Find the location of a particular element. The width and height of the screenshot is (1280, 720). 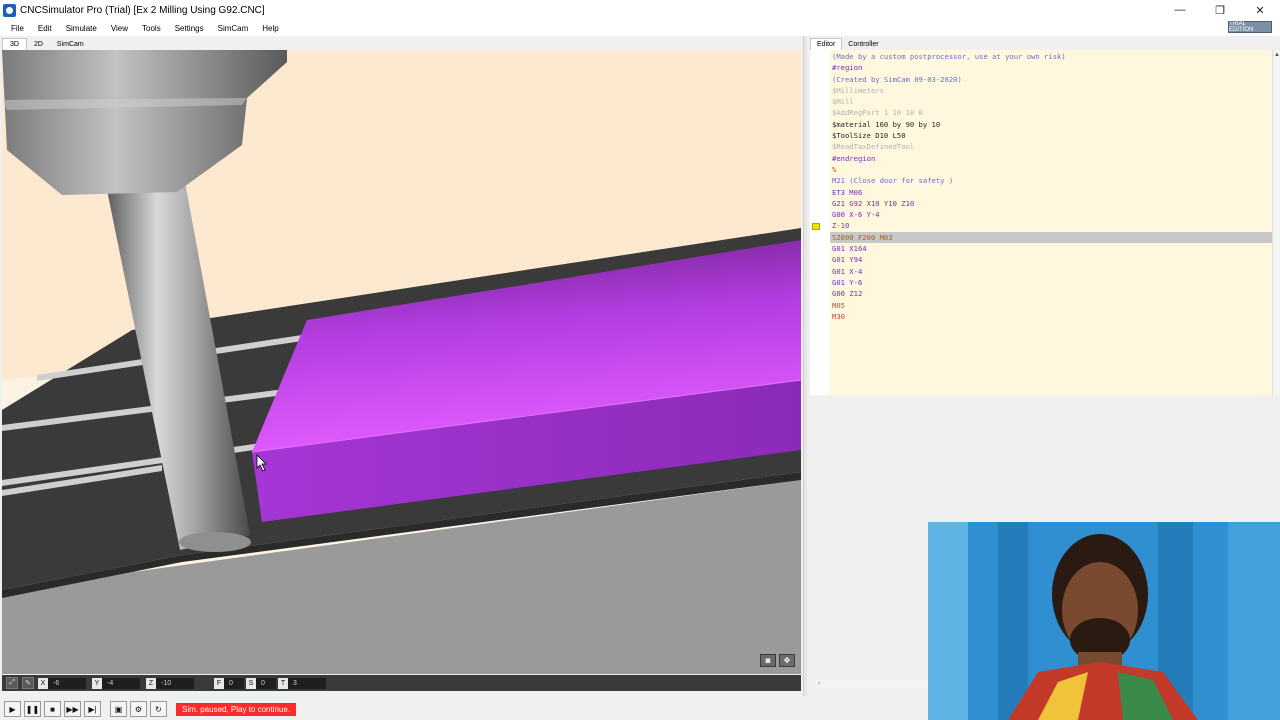

coord-f-value: 0 is located at coordinates (234, 683).